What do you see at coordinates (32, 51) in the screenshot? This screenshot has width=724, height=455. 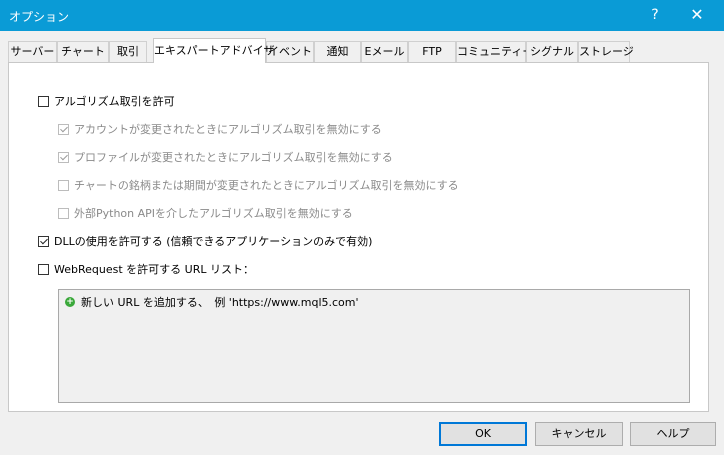 I see `tab-server: サーバー` at bounding box center [32, 51].